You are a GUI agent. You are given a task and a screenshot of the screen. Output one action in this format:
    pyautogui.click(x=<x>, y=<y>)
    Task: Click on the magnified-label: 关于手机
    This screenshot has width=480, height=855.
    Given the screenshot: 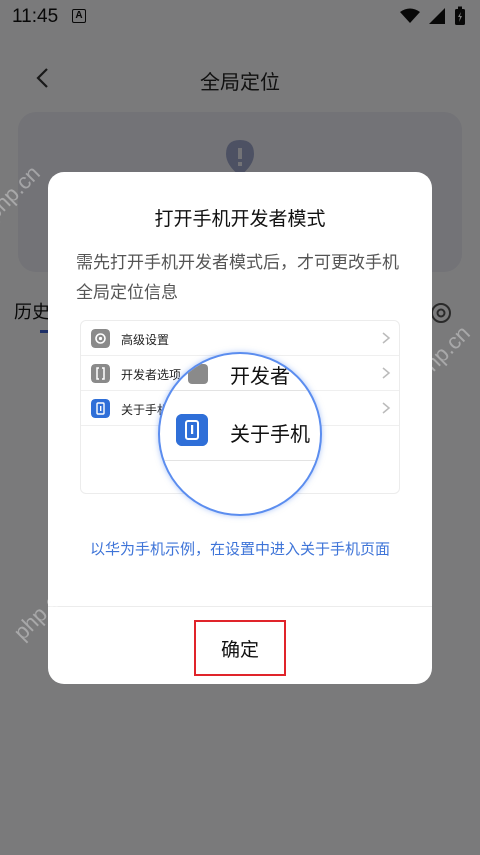 What is the action you would take?
    pyautogui.click(x=270, y=434)
    